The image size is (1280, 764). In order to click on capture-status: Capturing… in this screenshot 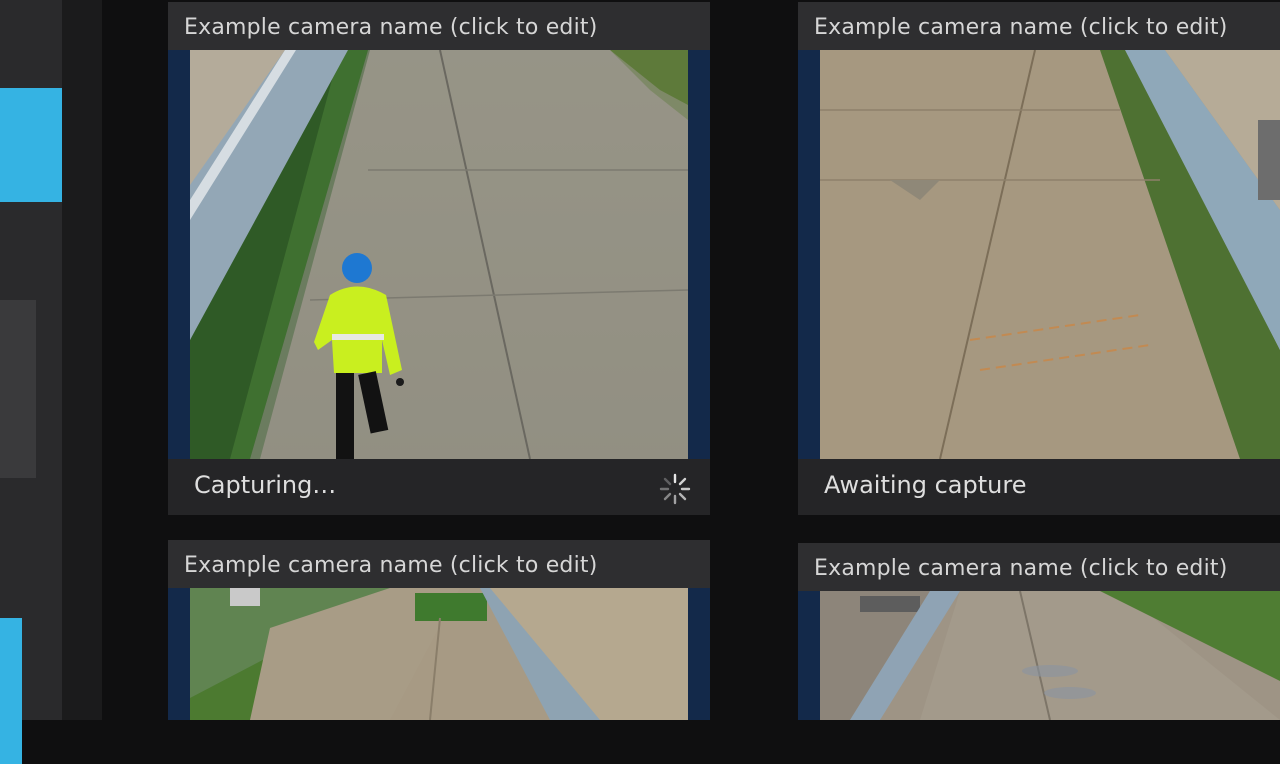, I will do `click(265, 485)`.